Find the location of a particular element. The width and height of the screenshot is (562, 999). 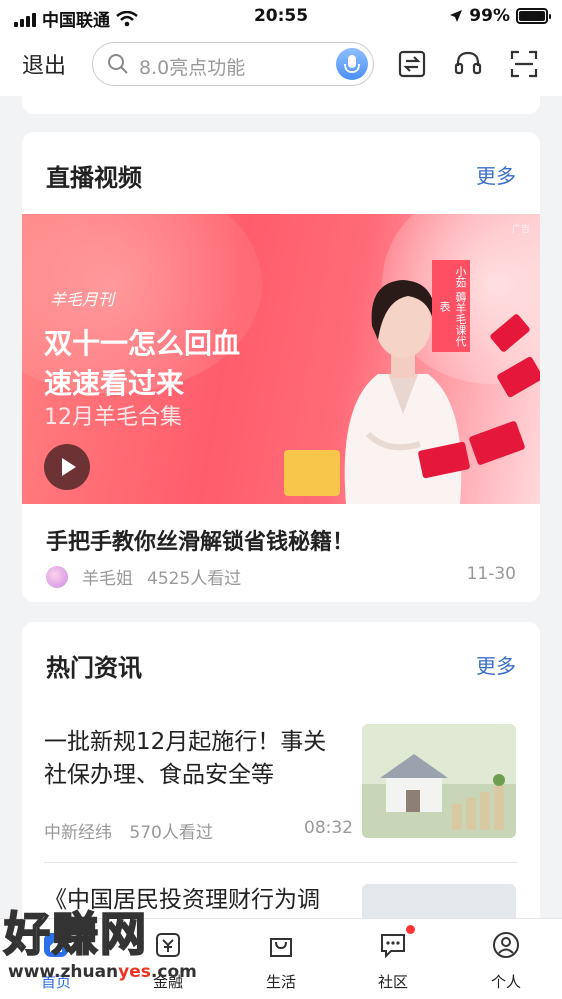

battery-icon is located at coordinates (533, 16).